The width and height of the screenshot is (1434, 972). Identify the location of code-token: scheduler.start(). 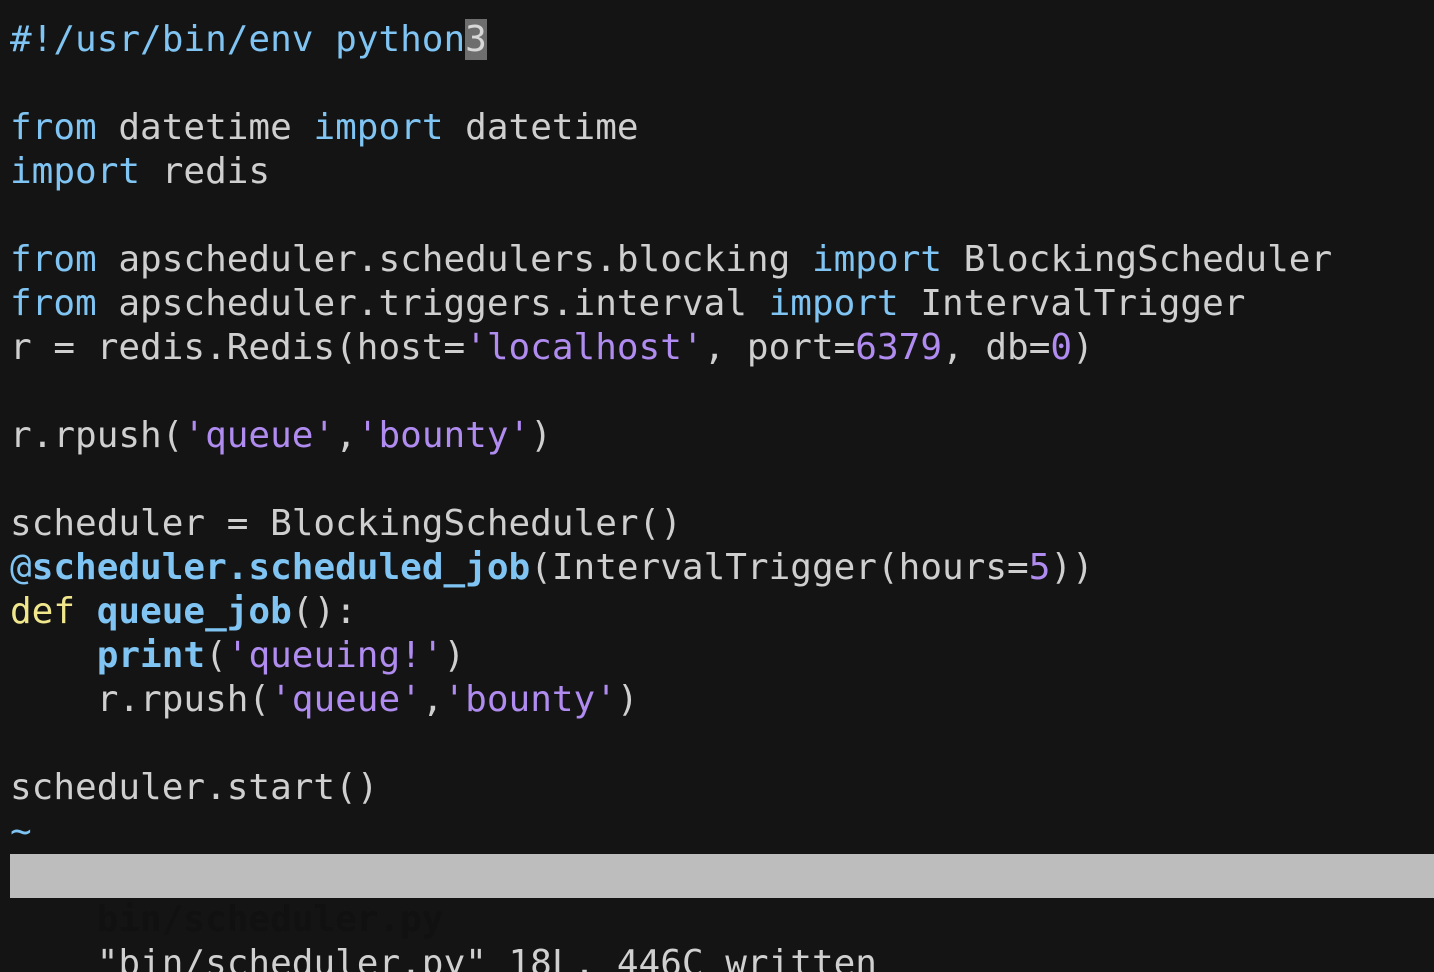
(194, 787).